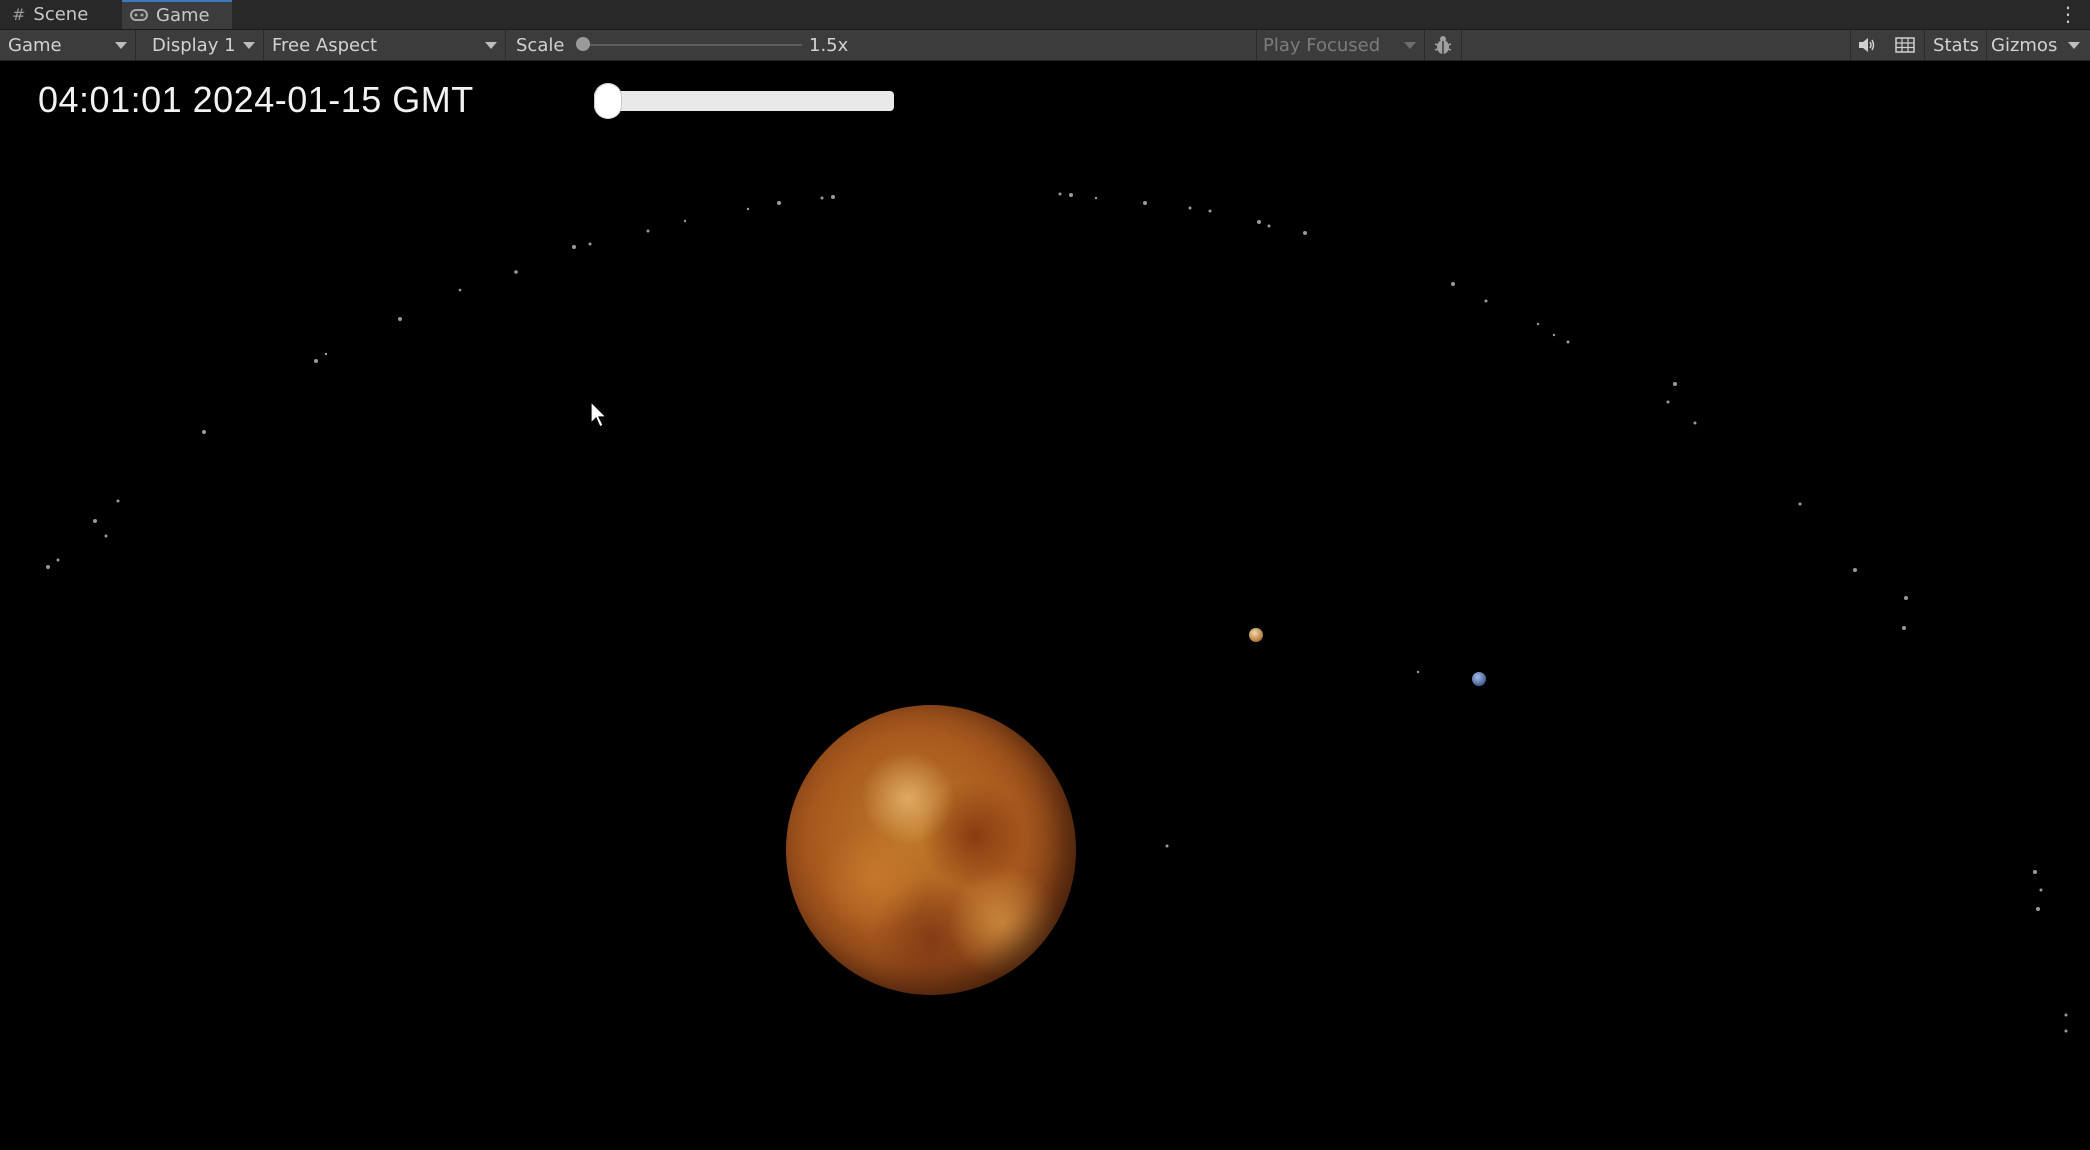 The width and height of the screenshot is (2090, 1150). I want to click on stats-button: Stats, so click(1955, 45).